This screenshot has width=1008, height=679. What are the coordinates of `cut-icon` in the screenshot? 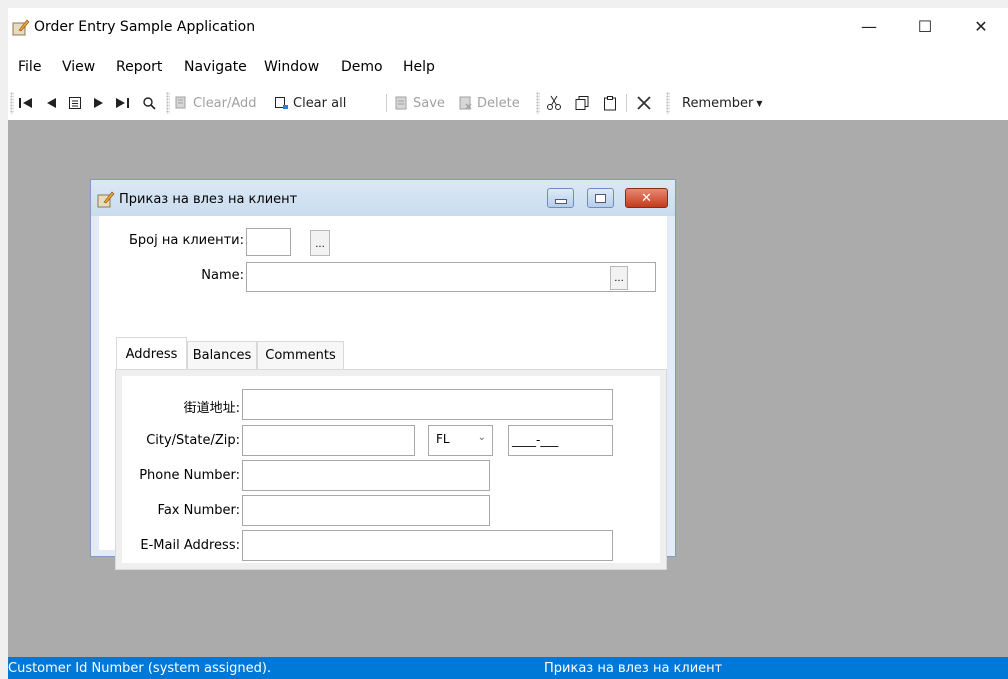 It's located at (554, 103).